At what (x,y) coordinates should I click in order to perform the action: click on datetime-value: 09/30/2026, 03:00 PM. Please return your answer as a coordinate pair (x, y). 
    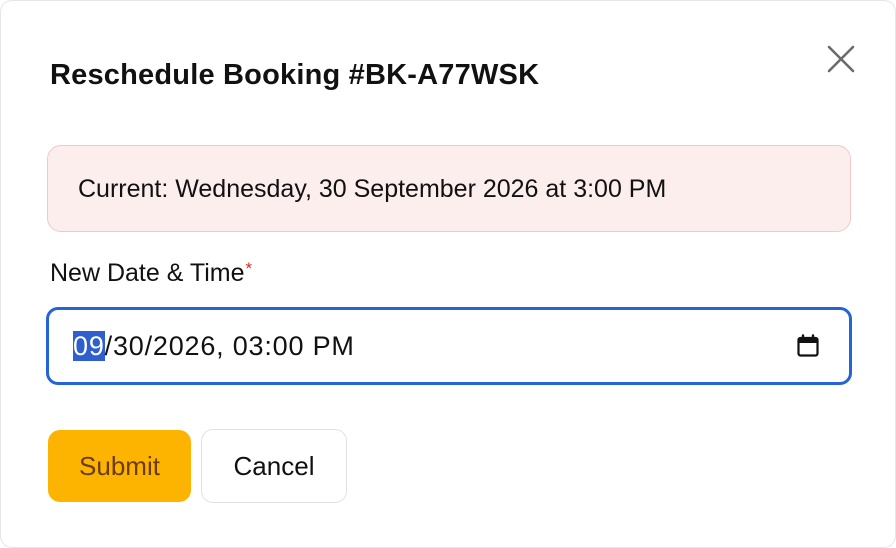
    Looking at the image, I should click on (434, 346).